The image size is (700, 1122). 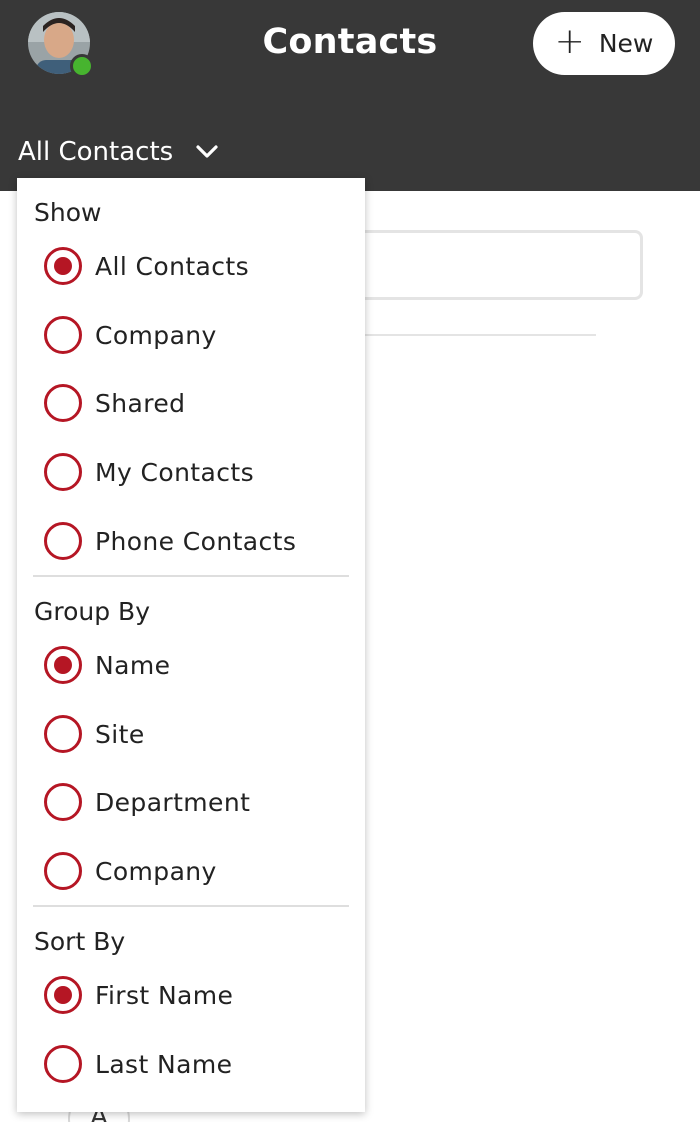 I want to click on section-title-sort-by: Sort By, so click(x=80, y=941).